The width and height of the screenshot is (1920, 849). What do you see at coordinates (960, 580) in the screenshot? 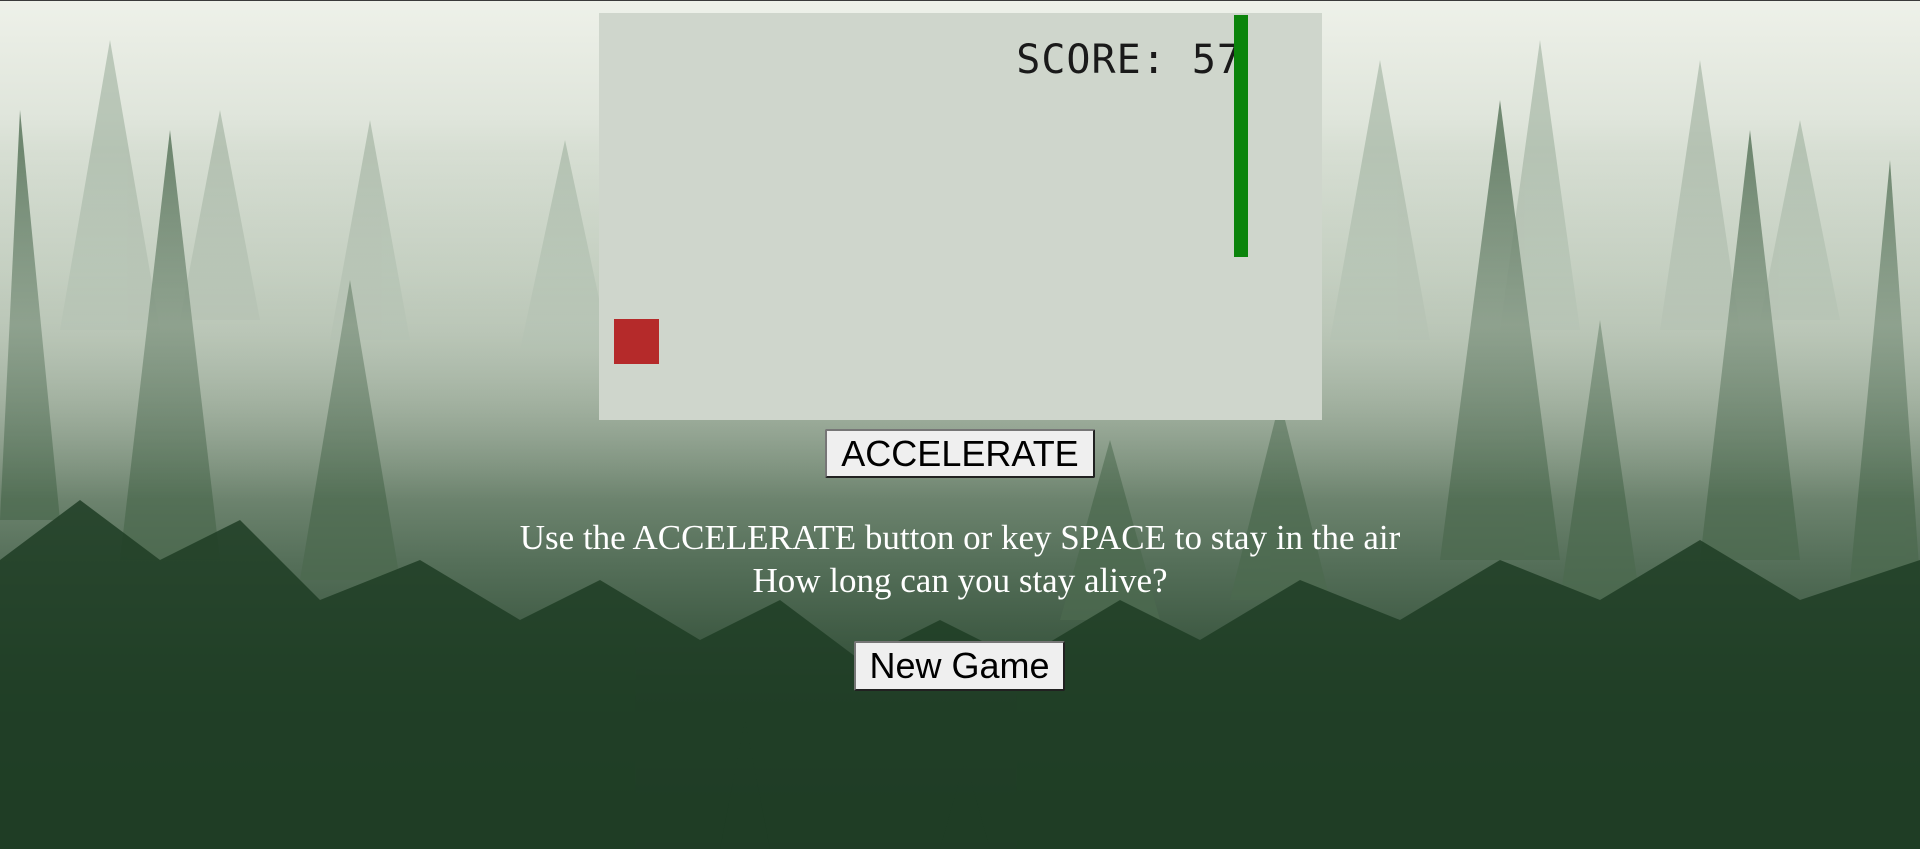
I see `instructions-line-question: How long can you stay alive?` at bounding box center [960, 580].